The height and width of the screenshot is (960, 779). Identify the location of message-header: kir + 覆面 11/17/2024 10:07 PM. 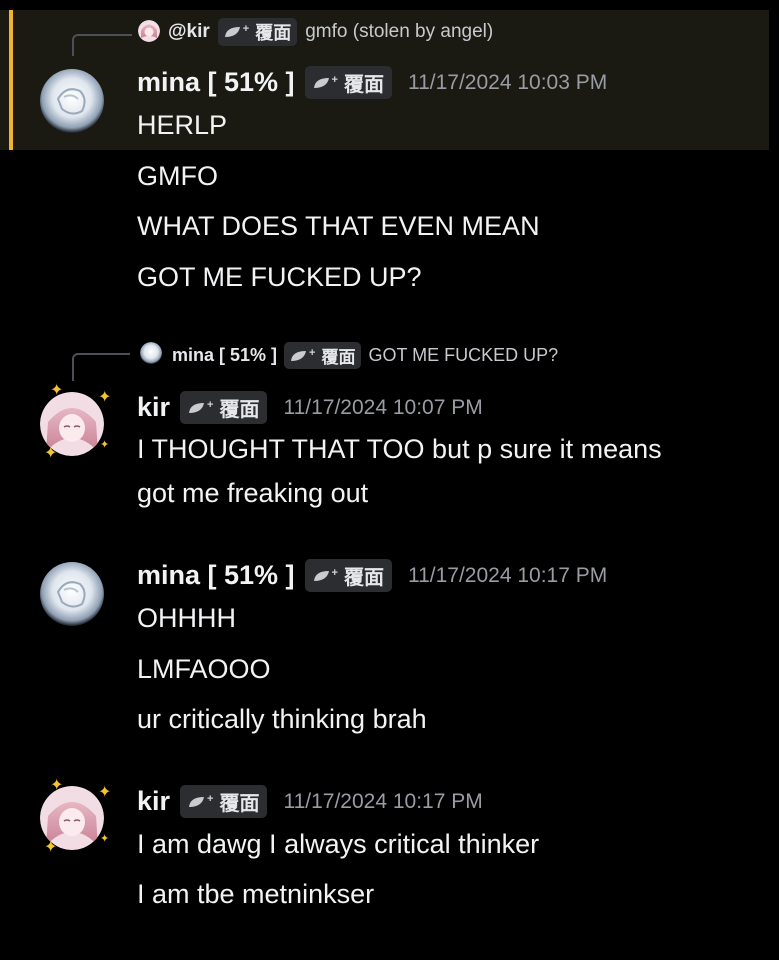
(310, 407).